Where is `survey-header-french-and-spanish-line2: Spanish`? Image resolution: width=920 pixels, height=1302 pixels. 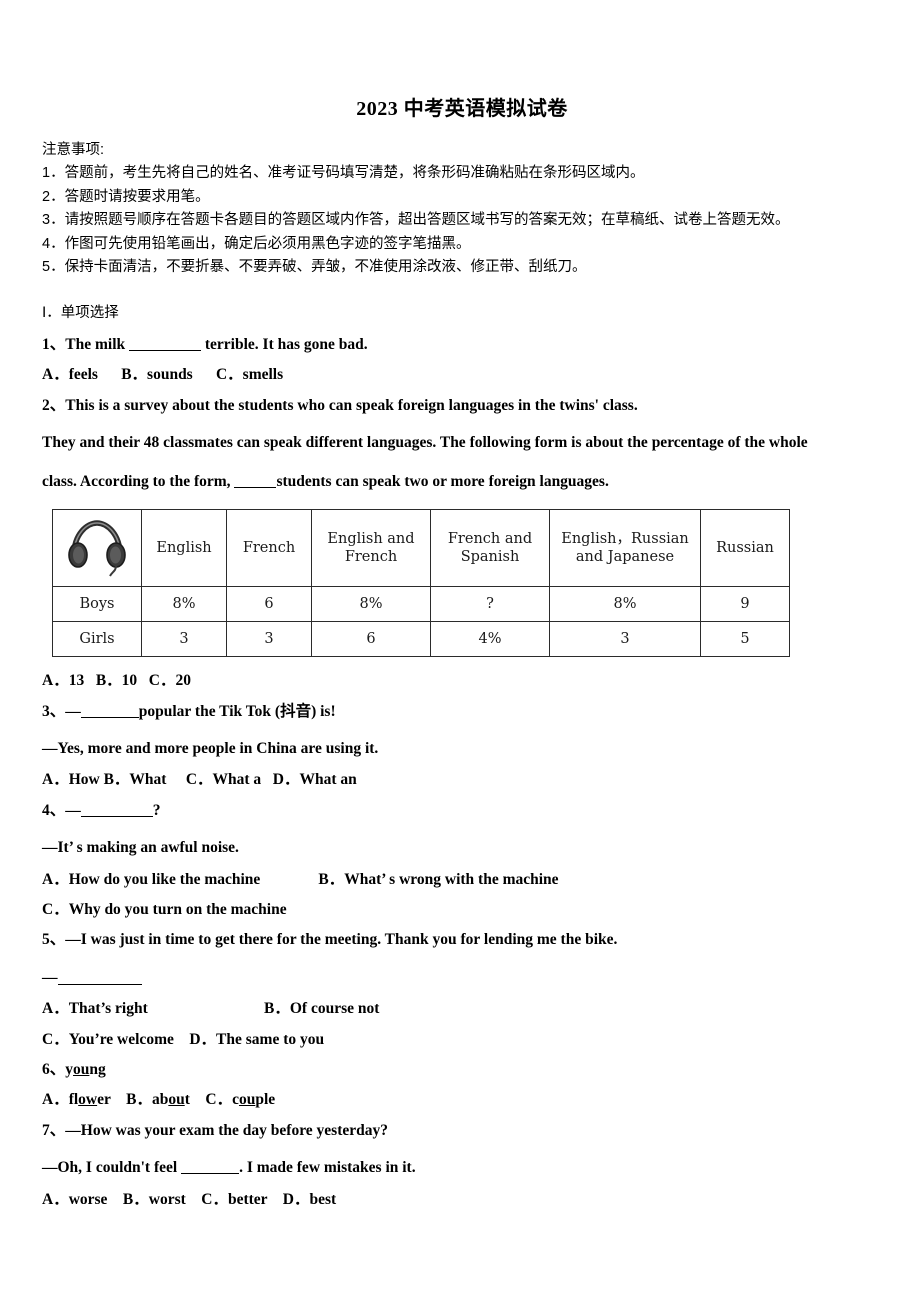 survey-header-french-and-spanish-line2: Spanish is located at coordinates (490, 557).